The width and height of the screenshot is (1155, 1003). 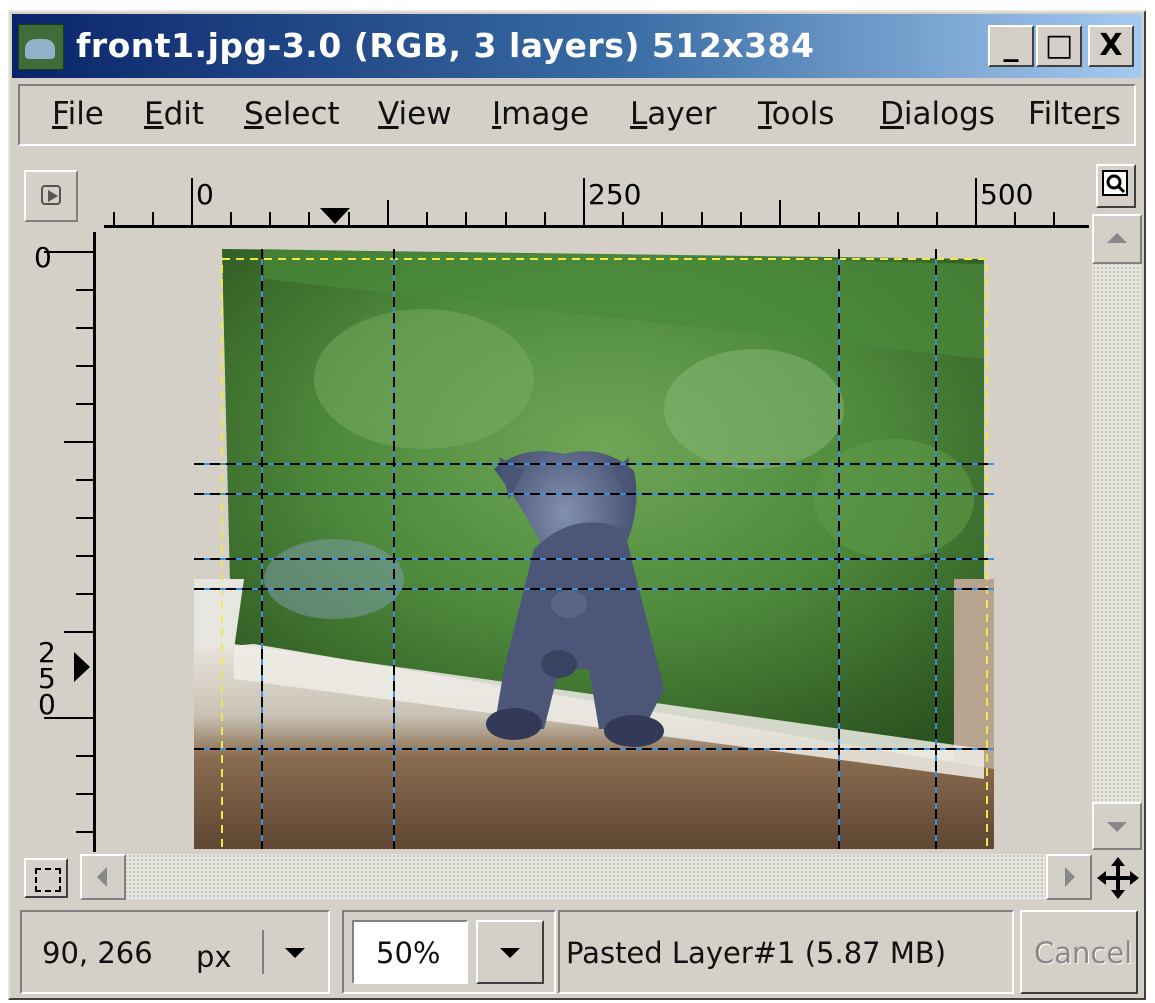 I want to click on menu-image: Image, so click(x=540, y=114).